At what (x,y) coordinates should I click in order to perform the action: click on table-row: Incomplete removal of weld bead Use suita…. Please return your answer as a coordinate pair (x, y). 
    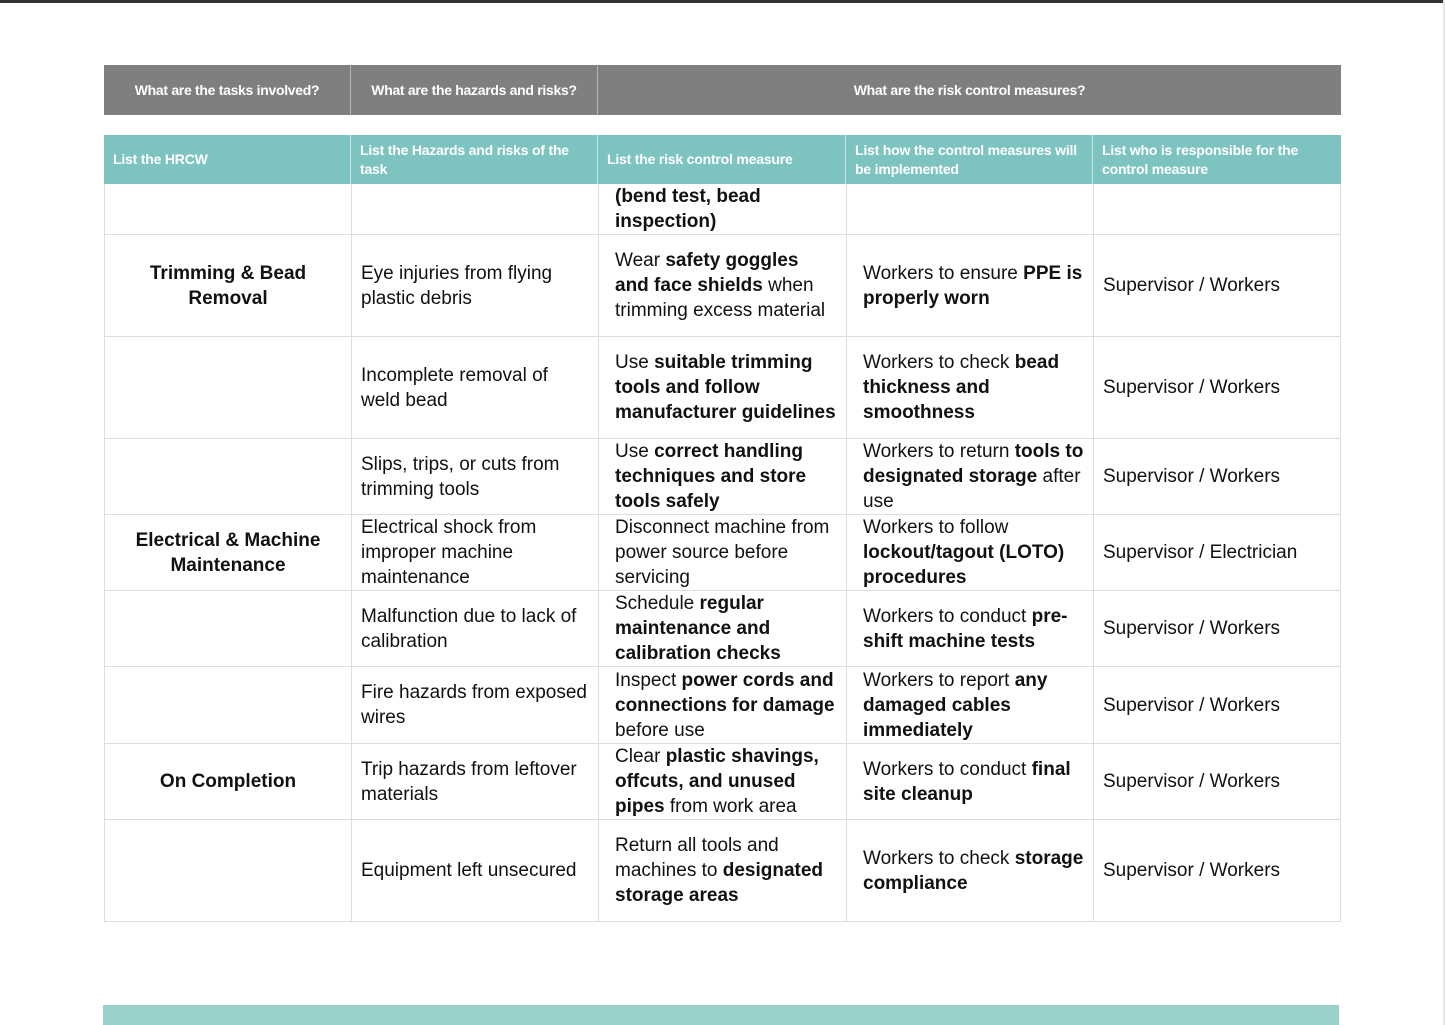
    Looking at the image, I should click on (722, 388).